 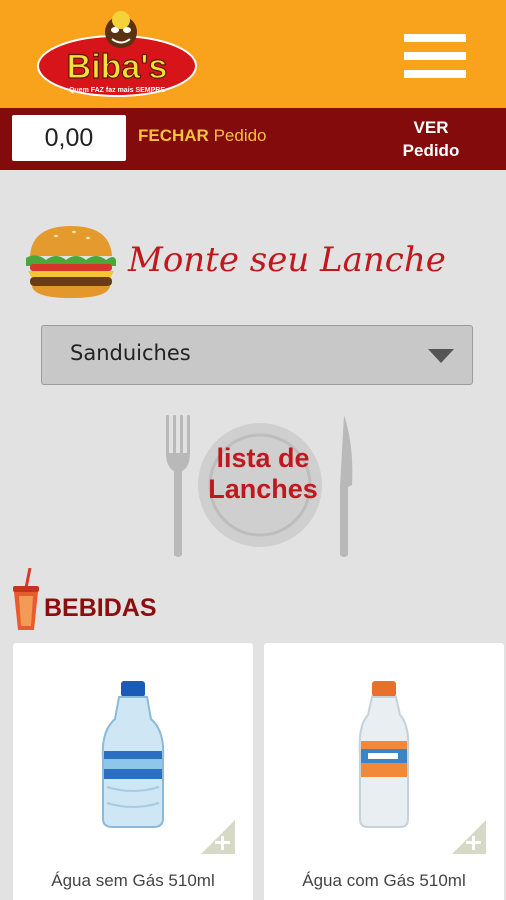 What do you see at coordinates (257, 355) in the screenshot?
I see `category-select: Sanduiches` at bounding box center [257, 355].